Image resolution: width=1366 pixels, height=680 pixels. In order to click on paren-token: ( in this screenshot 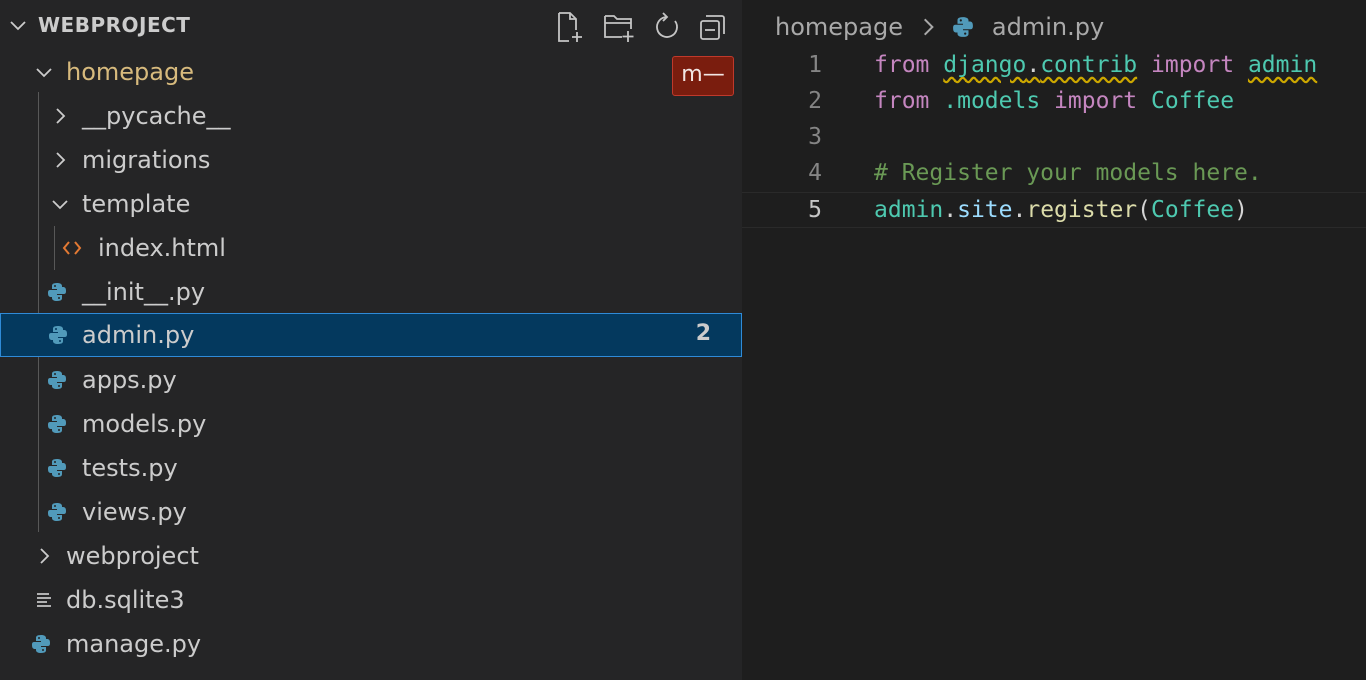, I will do `click(1144, 210)`.